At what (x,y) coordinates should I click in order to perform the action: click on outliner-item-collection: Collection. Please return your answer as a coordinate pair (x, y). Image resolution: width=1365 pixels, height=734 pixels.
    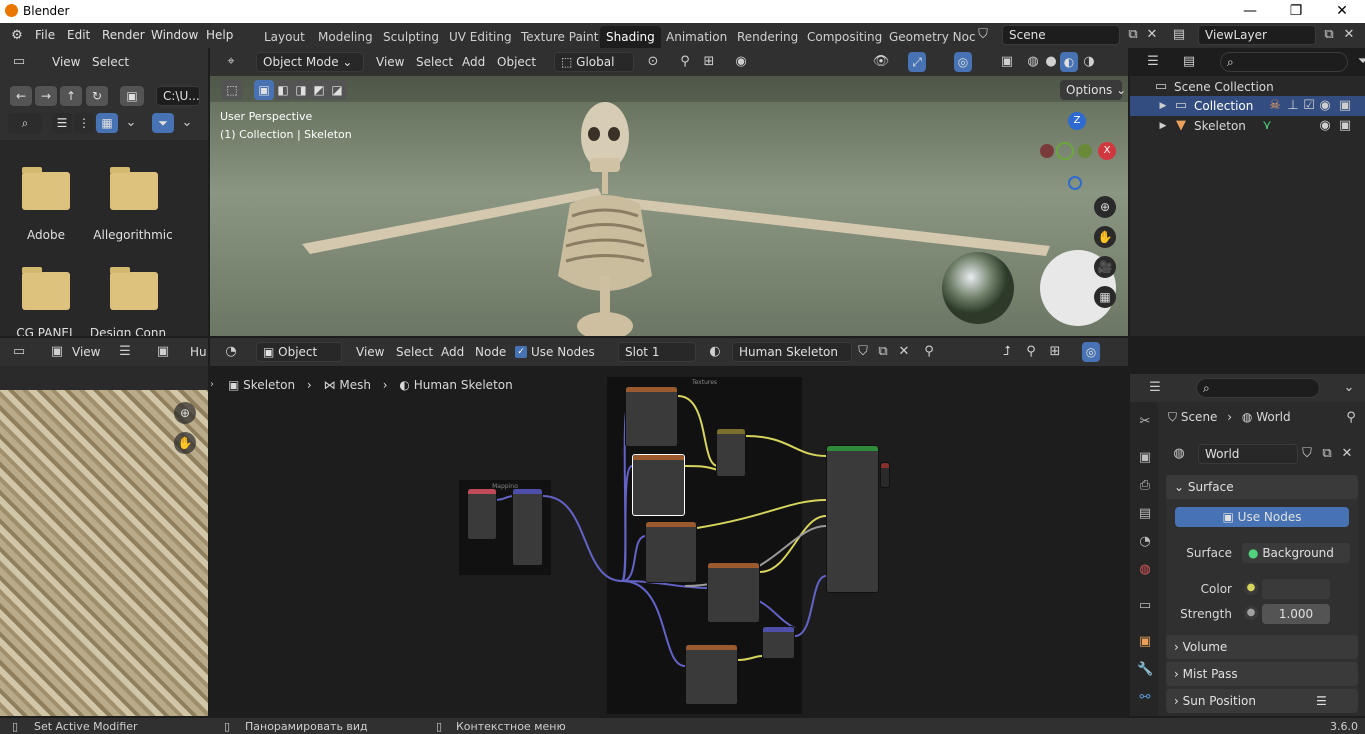
    Looking at the image, I should click on (1223, 106).